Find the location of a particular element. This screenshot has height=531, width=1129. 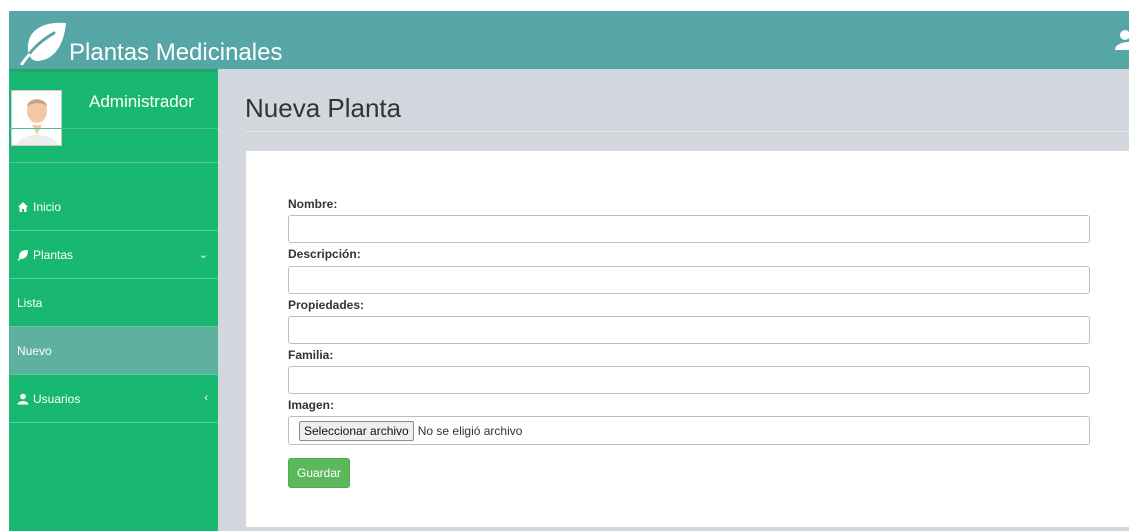

file-status: No se eligió archivo is located at coordinates (470, 430).